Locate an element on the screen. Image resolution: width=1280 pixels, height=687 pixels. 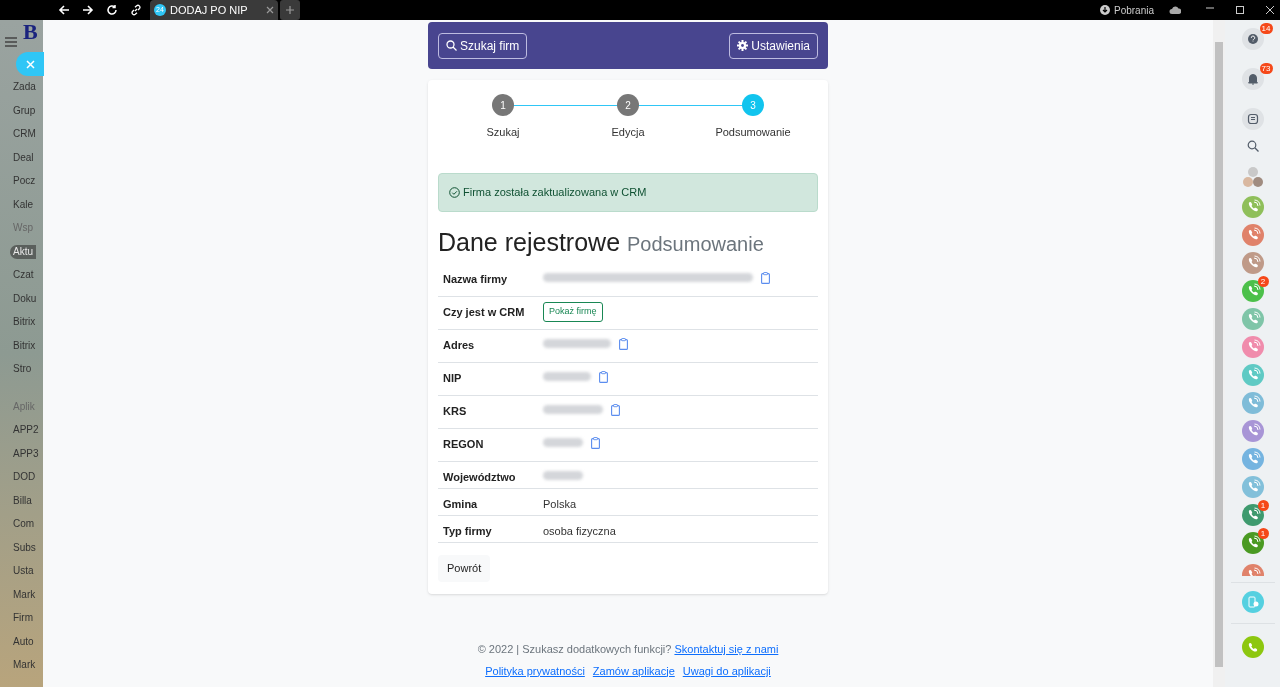
sidebar-item: Usta is located at coordinates (23, 571).